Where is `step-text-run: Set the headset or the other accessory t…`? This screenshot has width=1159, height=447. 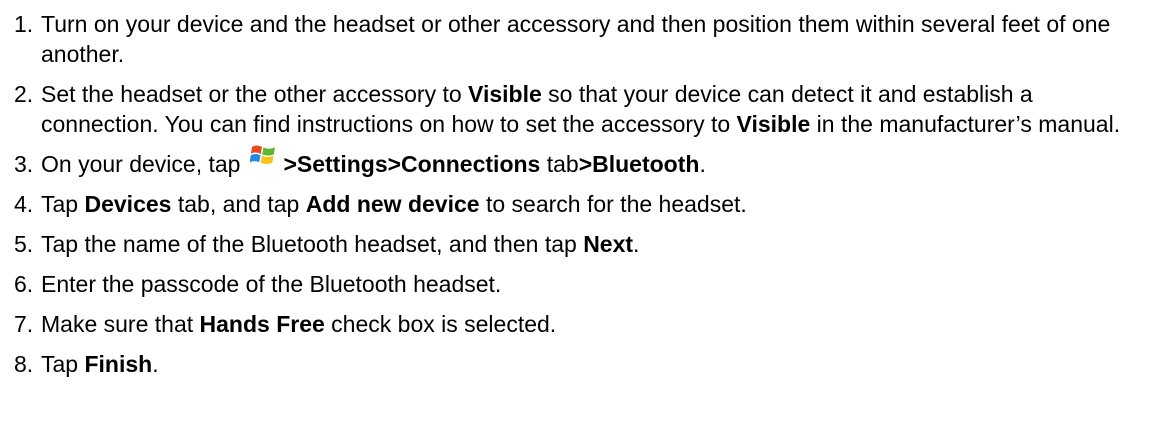
step-text-run: Set the headset or the other accessory t… is located at coordinates (255, 94).